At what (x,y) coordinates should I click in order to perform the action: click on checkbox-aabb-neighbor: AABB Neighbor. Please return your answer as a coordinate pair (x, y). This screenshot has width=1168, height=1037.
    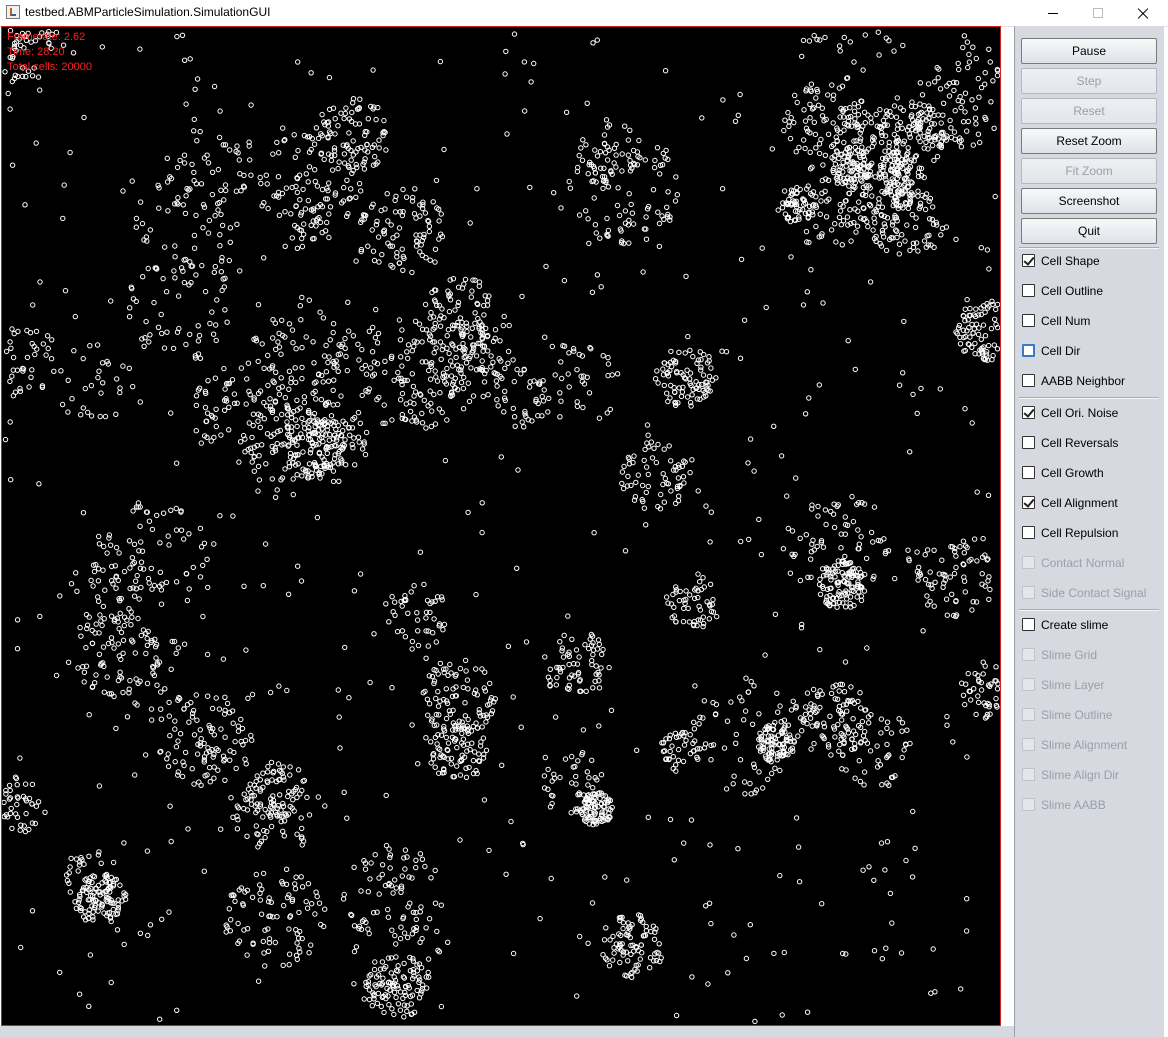
    Looking at the image, I should click on (1091, 381).